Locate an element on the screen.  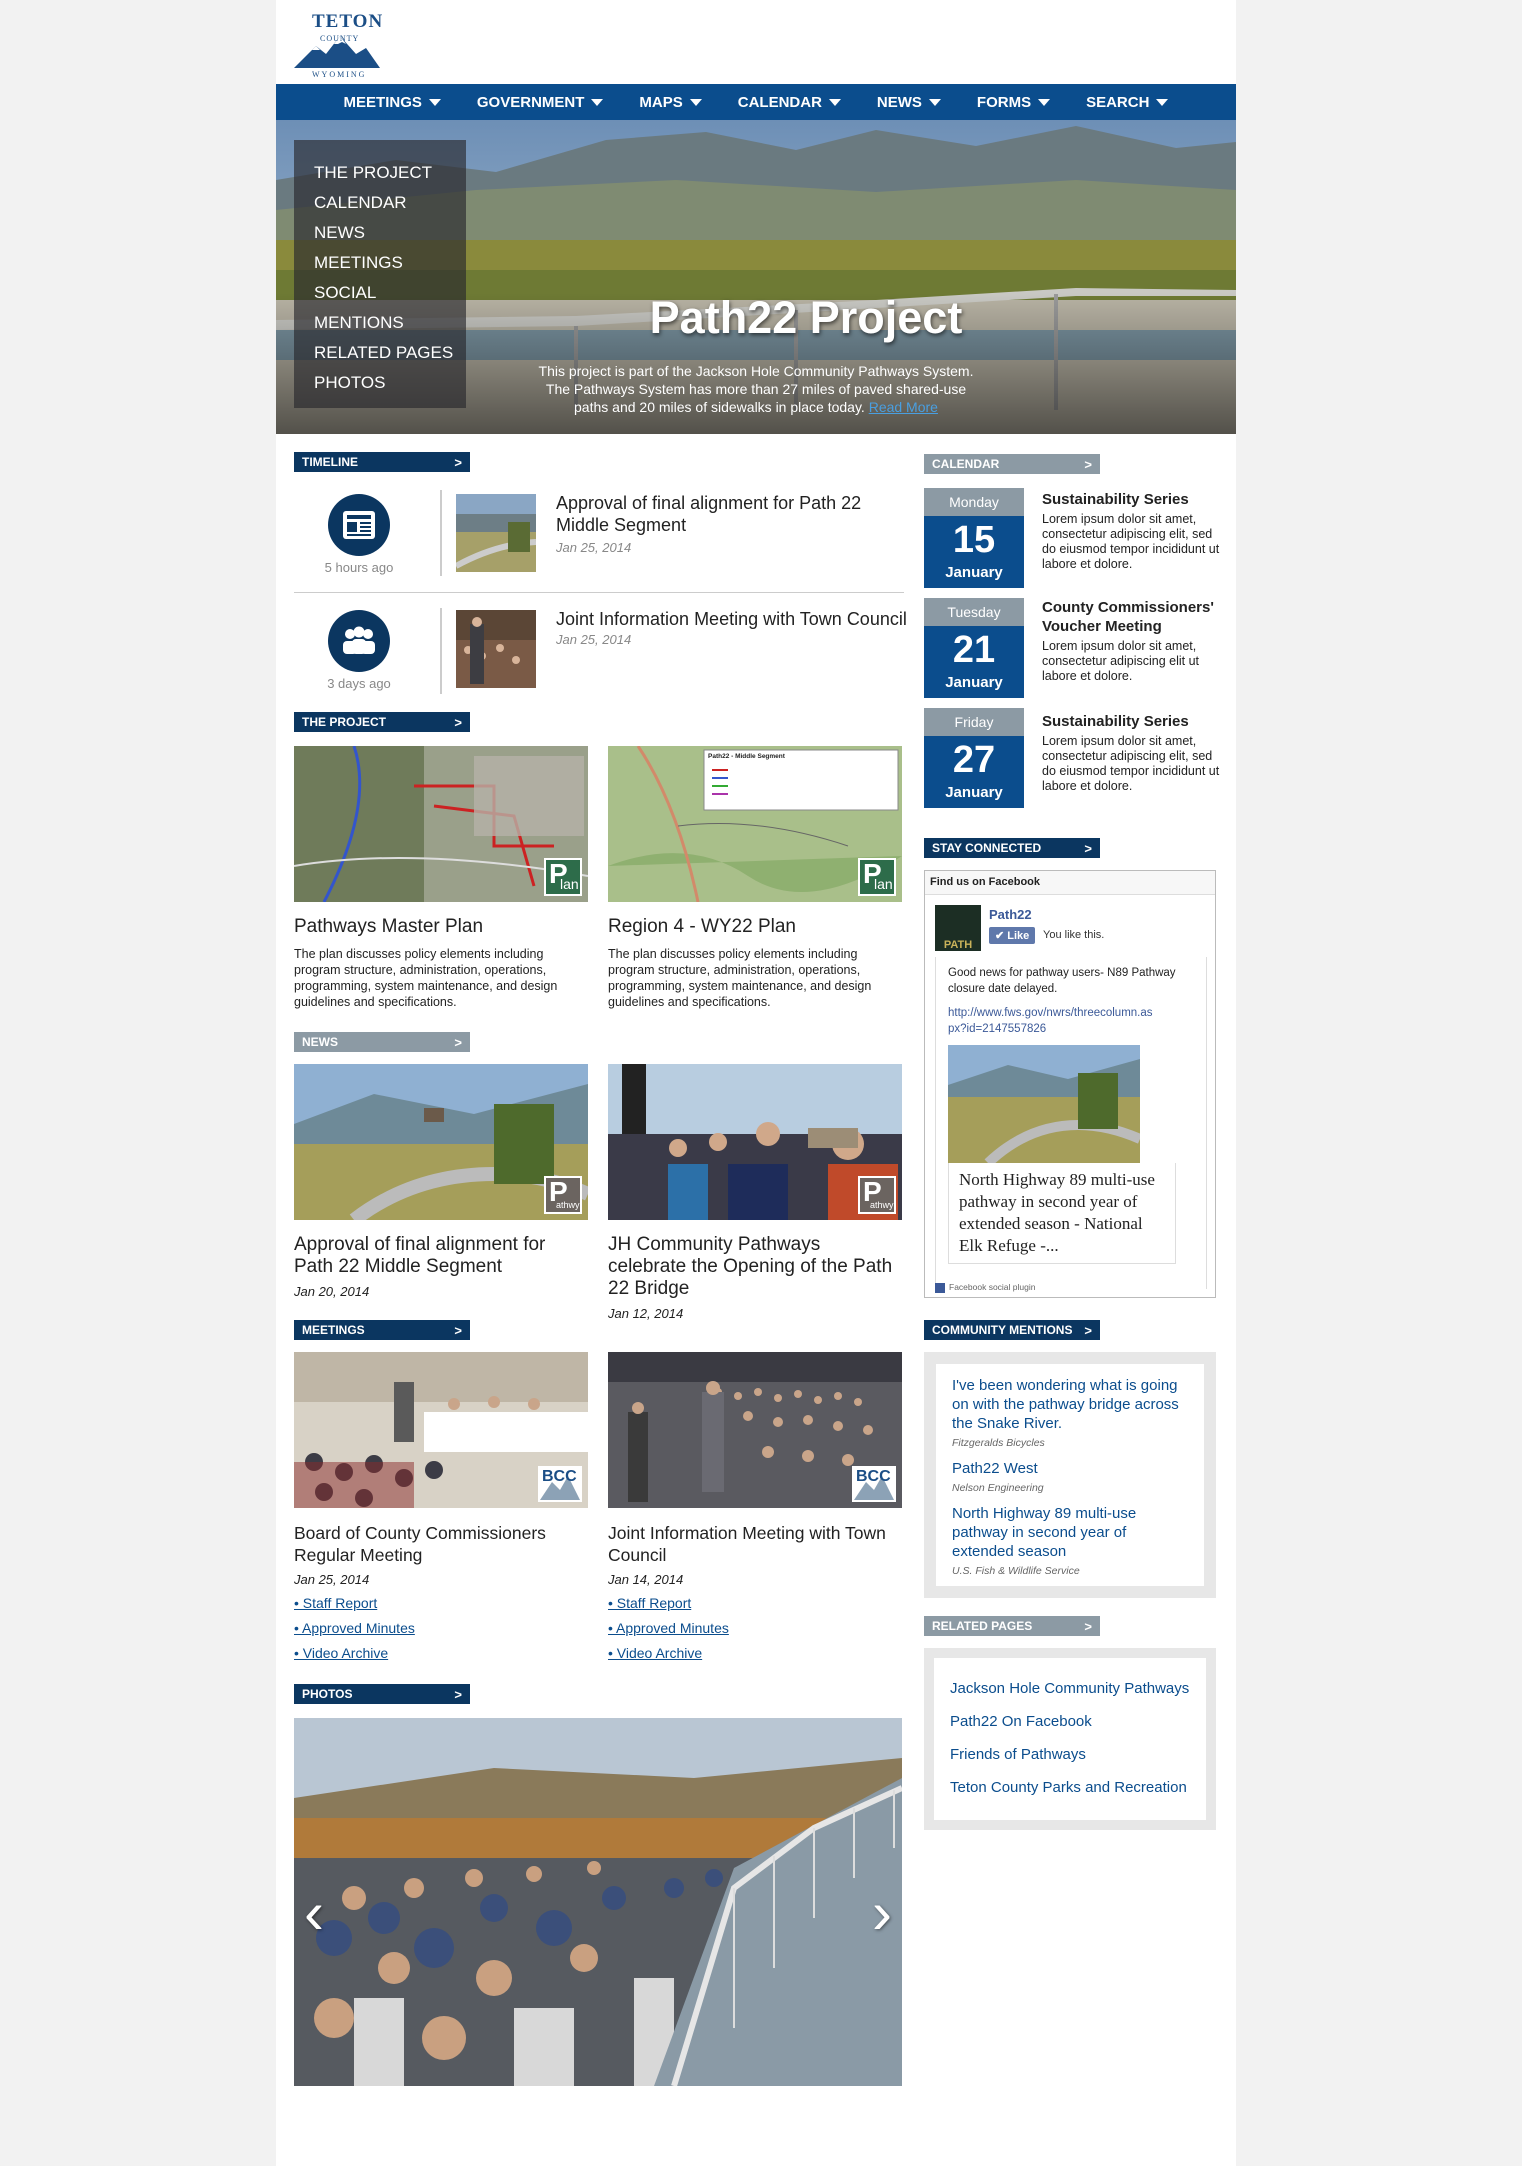
plan-badge-icon: Plan is located at coordinates (563, 877).